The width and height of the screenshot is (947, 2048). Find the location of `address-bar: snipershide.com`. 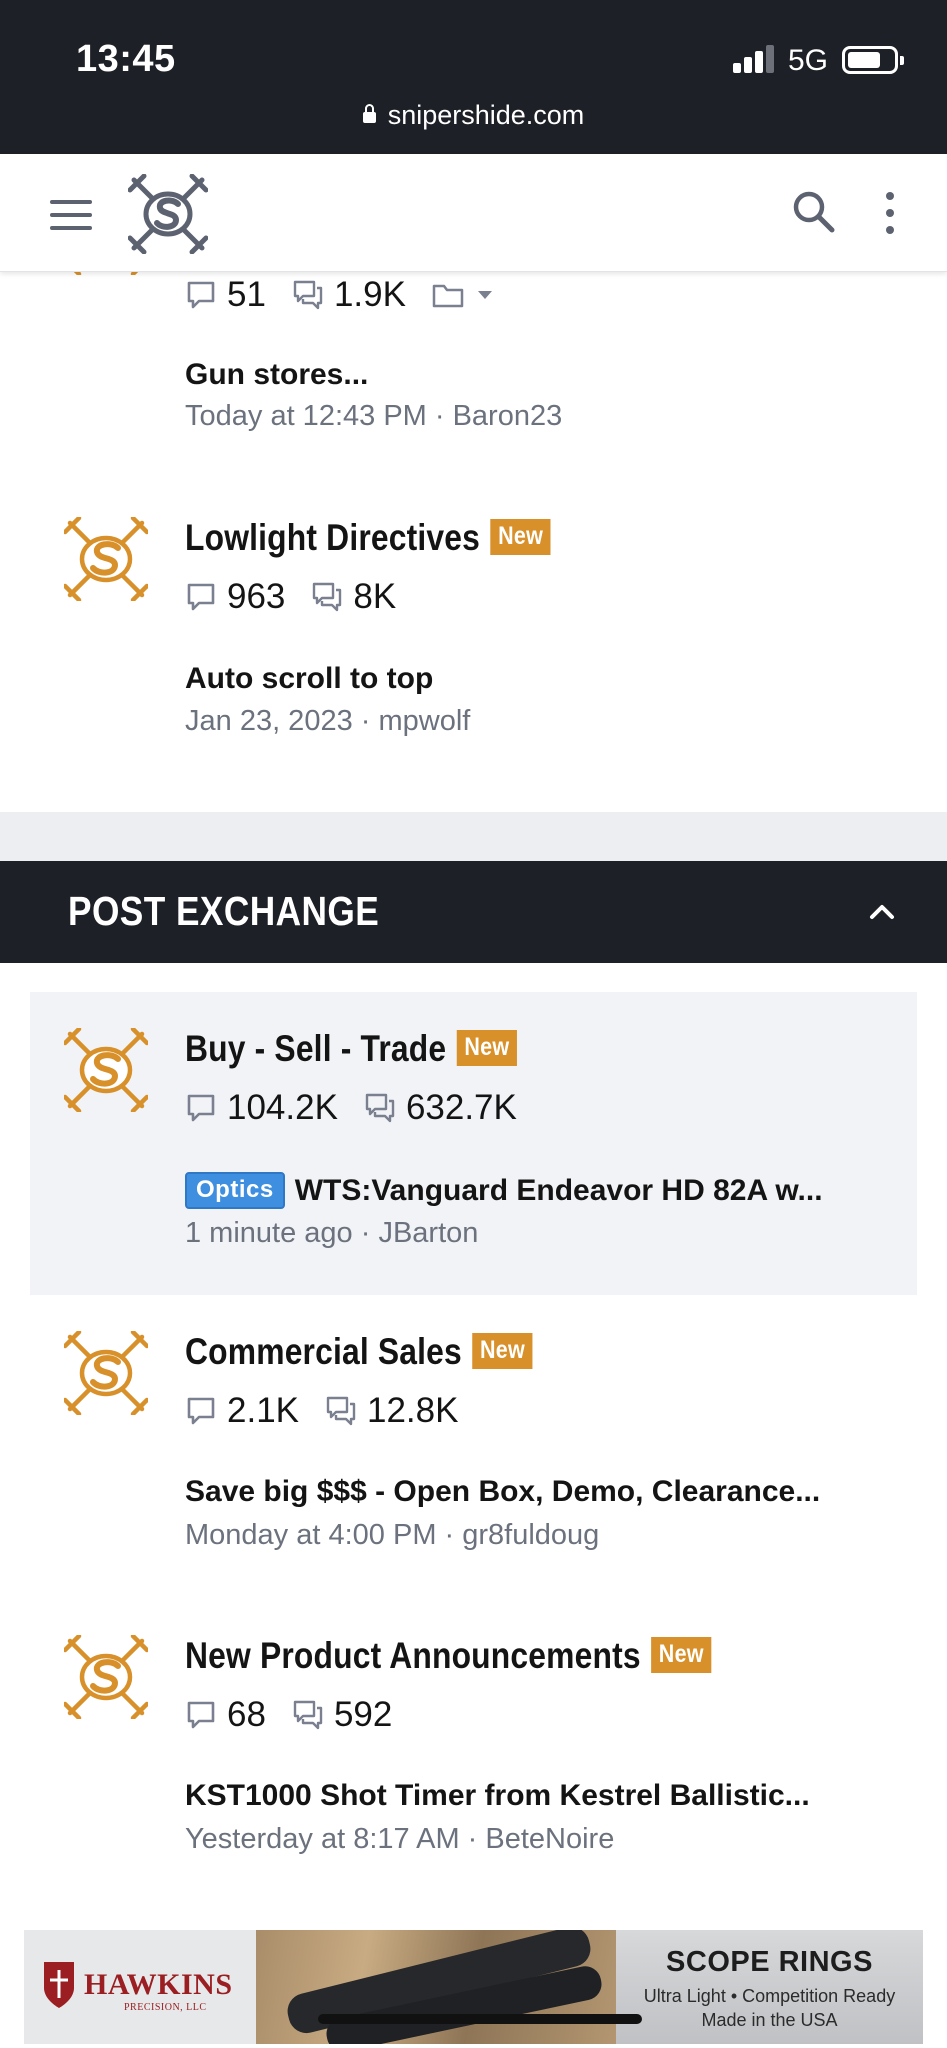

address-bar: snipershide.com is located at coordinates (473, 115).